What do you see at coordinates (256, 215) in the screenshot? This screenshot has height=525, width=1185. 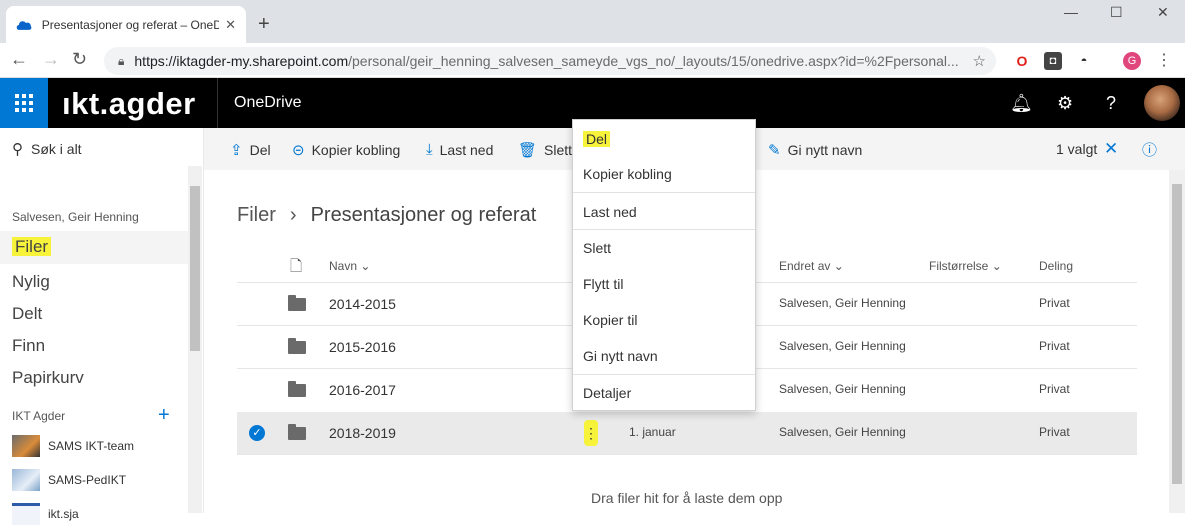 I see `breadcrumb-root: Filer` at bounding box center [256, 215].